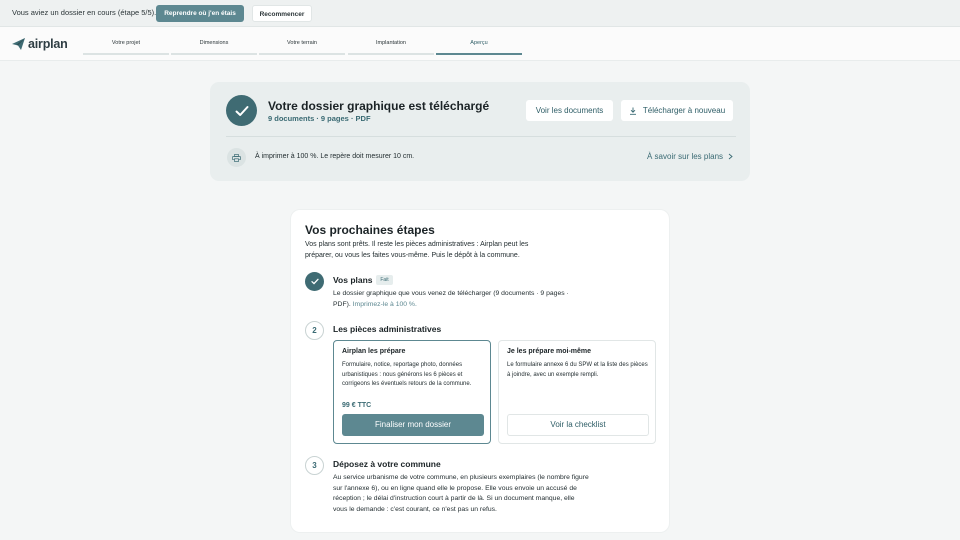  I want to click on restart-button: Recommencer, so click(282, 13).